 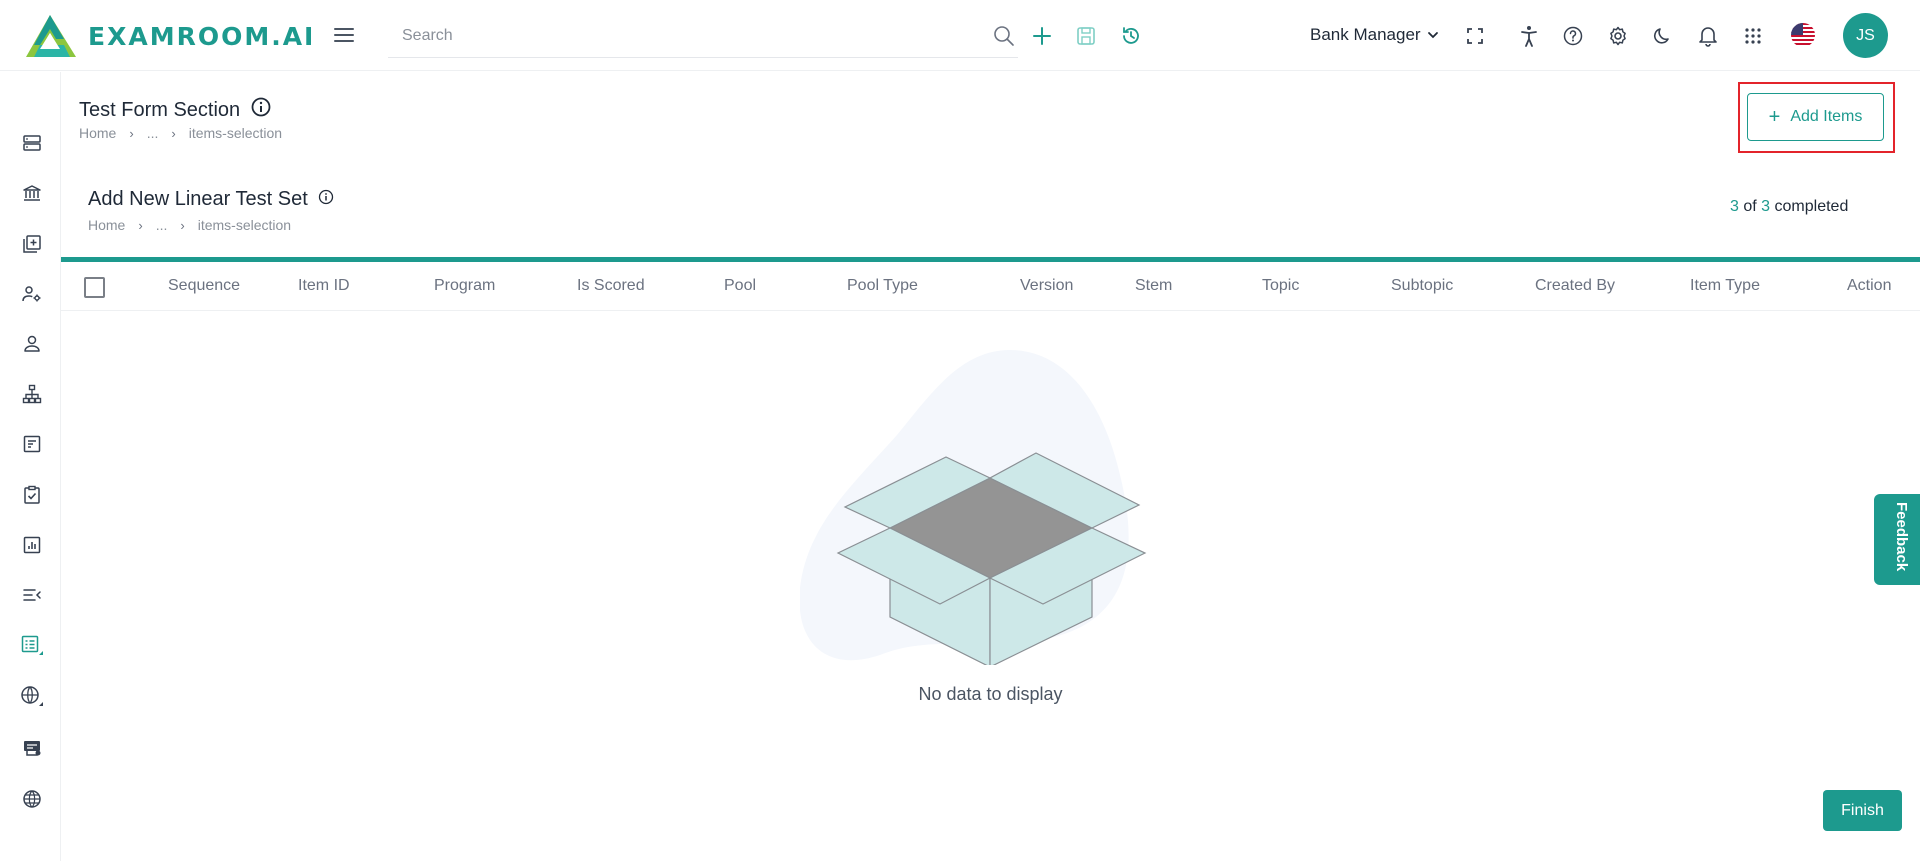 What do you see at coordinates (32, 244) in the screenshot?
I see `add-library-icon` at bounding box center [32, 244].